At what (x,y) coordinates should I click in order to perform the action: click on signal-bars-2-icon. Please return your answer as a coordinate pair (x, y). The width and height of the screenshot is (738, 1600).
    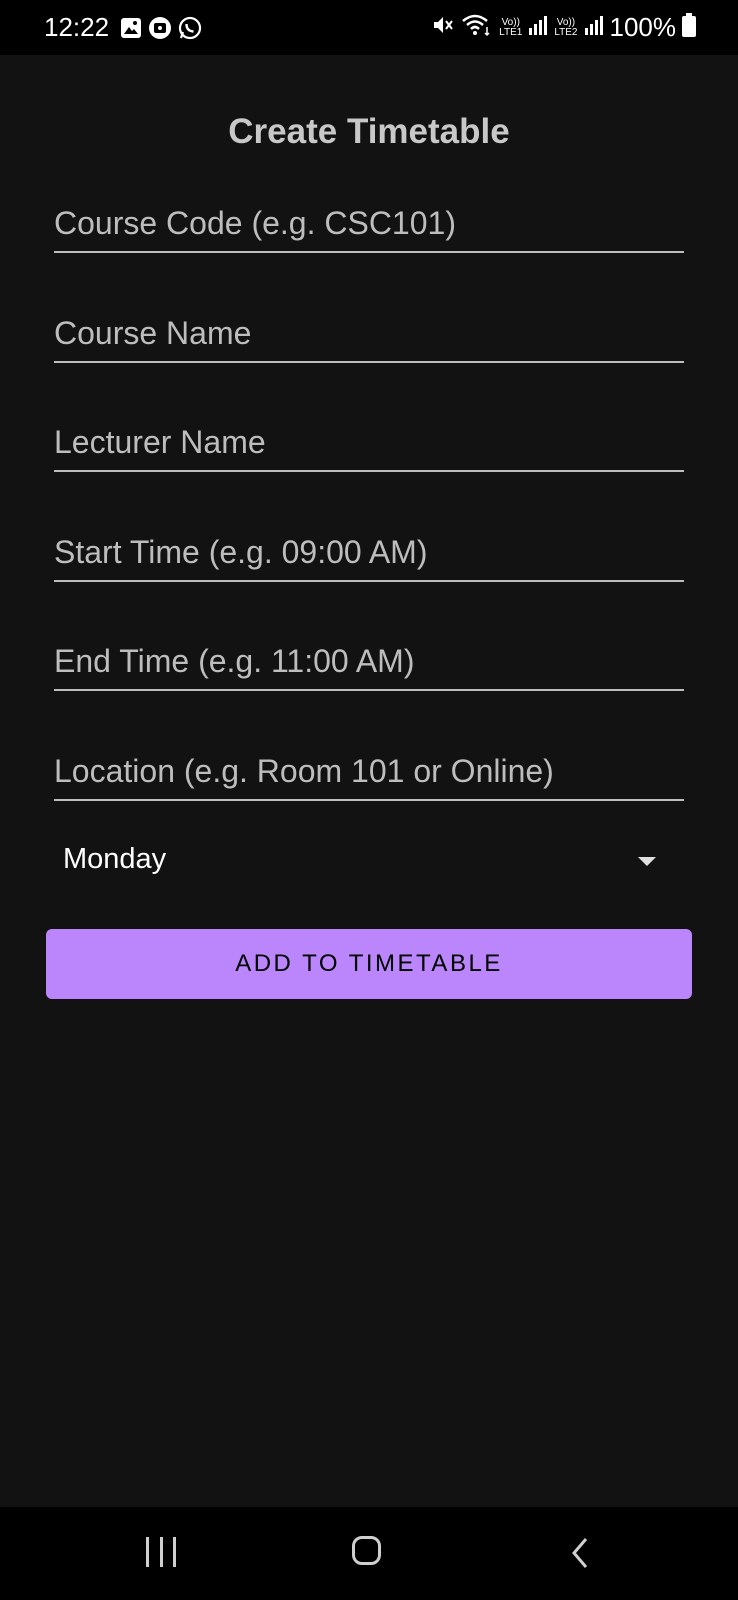
    Looking at the image, I should click on (594, 27).